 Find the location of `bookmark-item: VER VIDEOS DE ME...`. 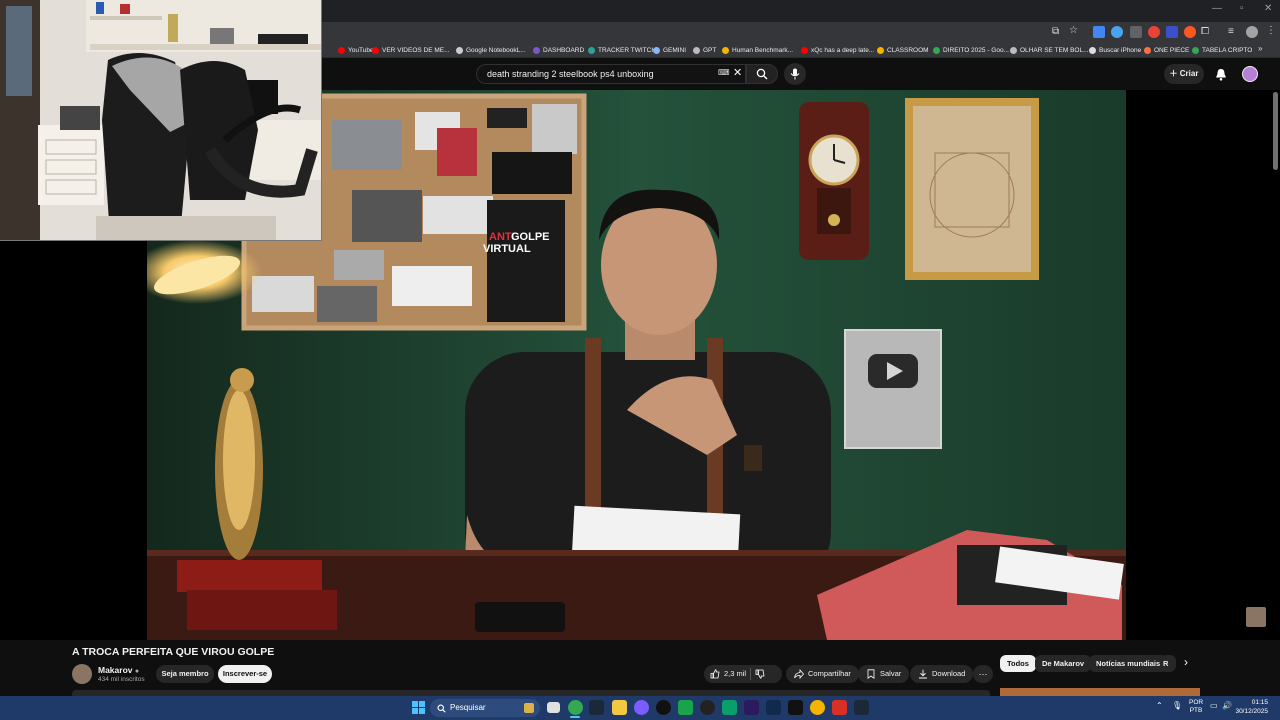

bookmark-item: VER VIDEOS DE ME... is located at coordinates (411, 50).